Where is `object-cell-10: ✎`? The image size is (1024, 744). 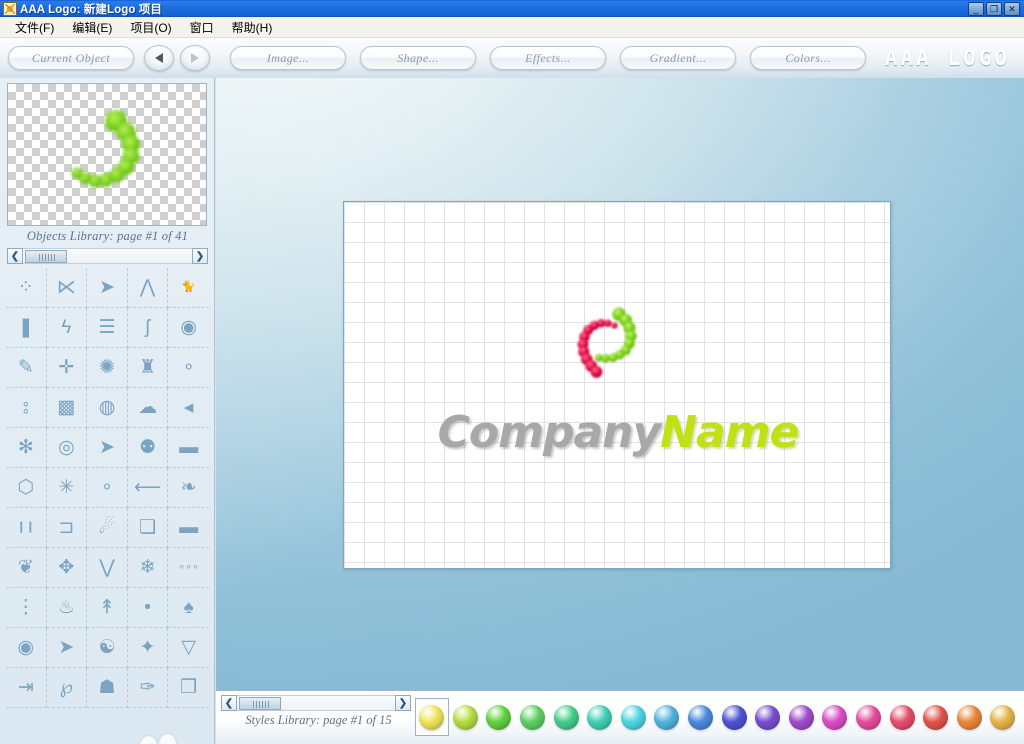
object-cell-10: ✎ is located at coordinates (26, 368).